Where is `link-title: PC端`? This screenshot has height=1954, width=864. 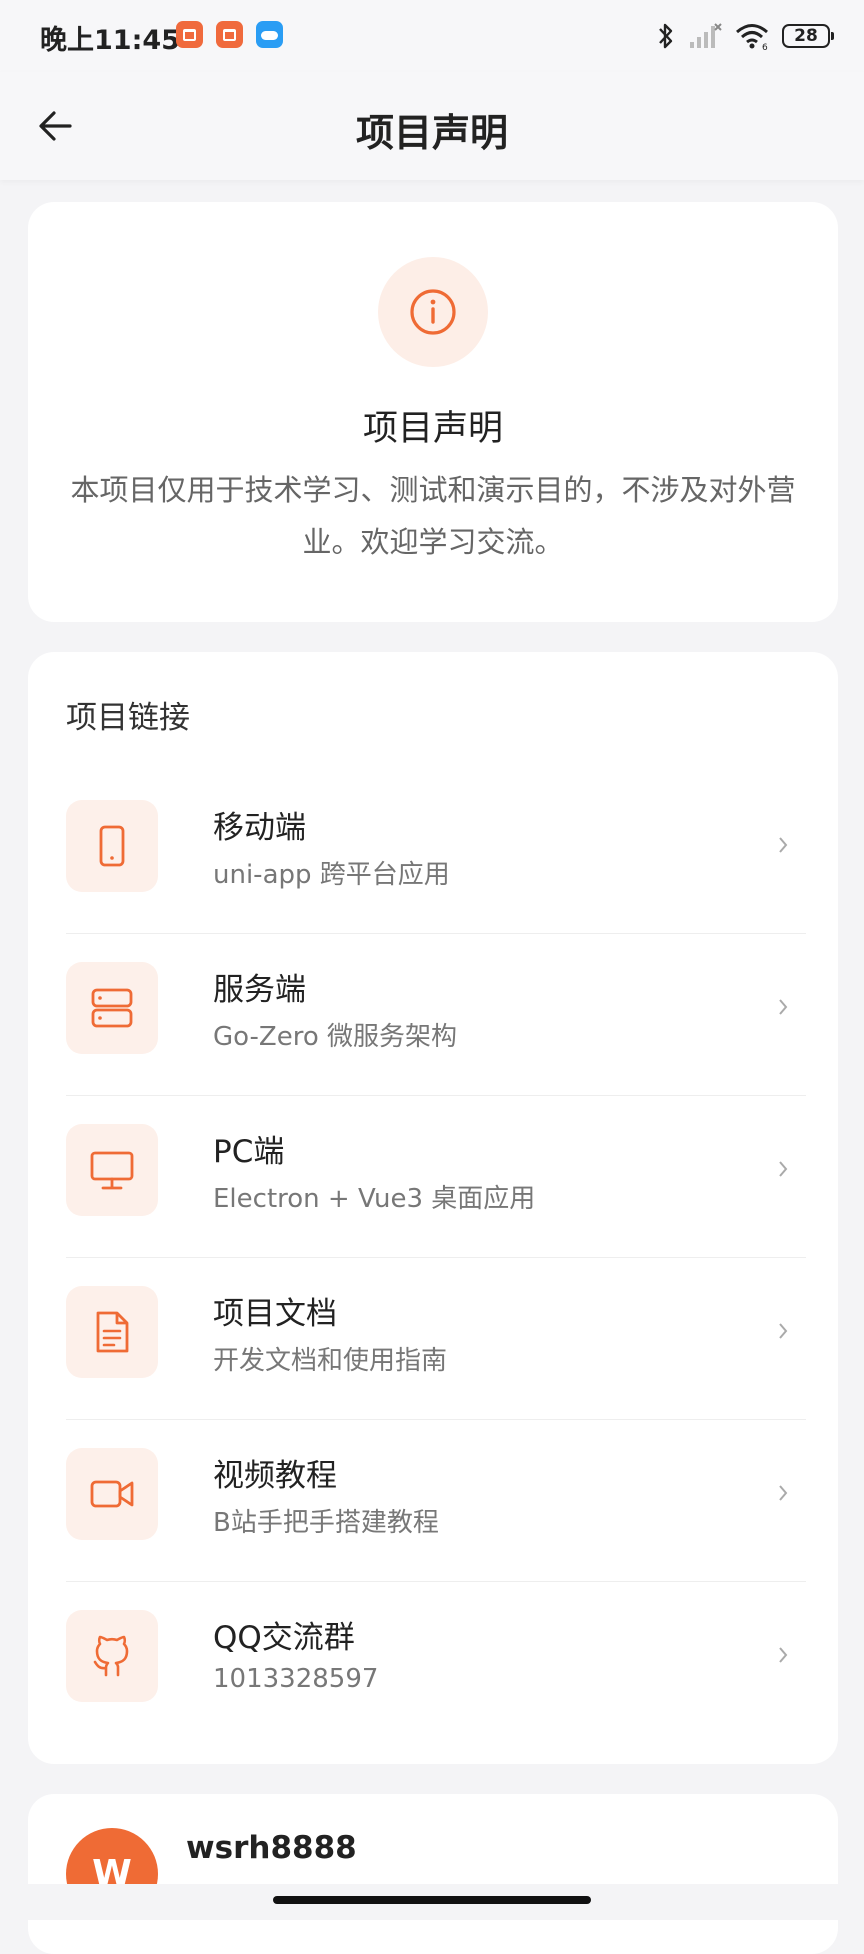
link-title: PC端 is located at coordinates (249, 1152).